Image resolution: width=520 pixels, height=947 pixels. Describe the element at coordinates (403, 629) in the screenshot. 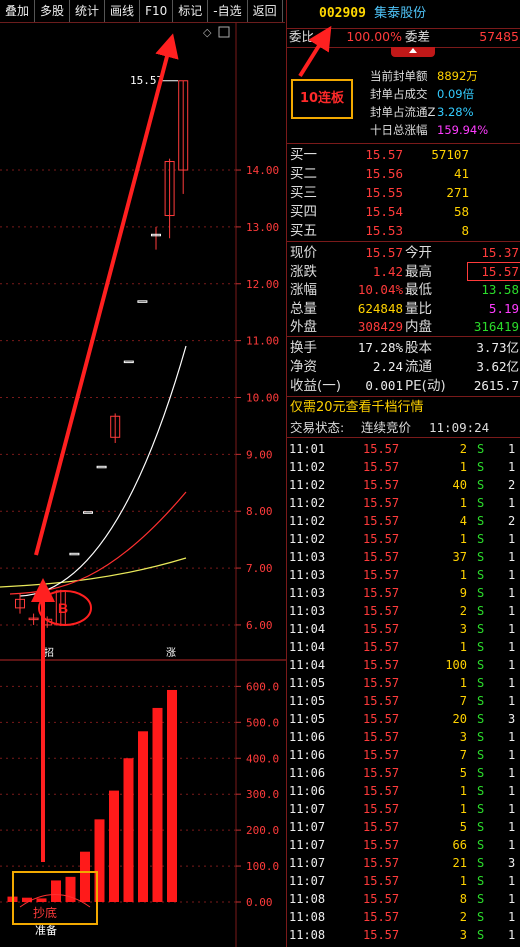

I see `tick-row: 11:04 15.57 3 S 1` at that location.